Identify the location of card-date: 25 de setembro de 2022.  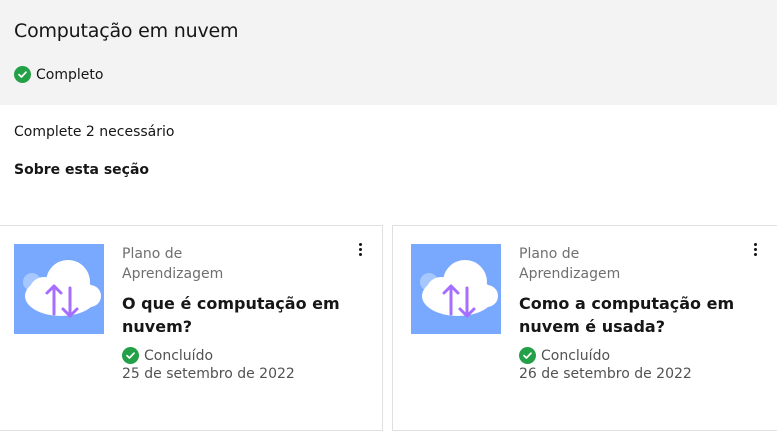
(208, 374).